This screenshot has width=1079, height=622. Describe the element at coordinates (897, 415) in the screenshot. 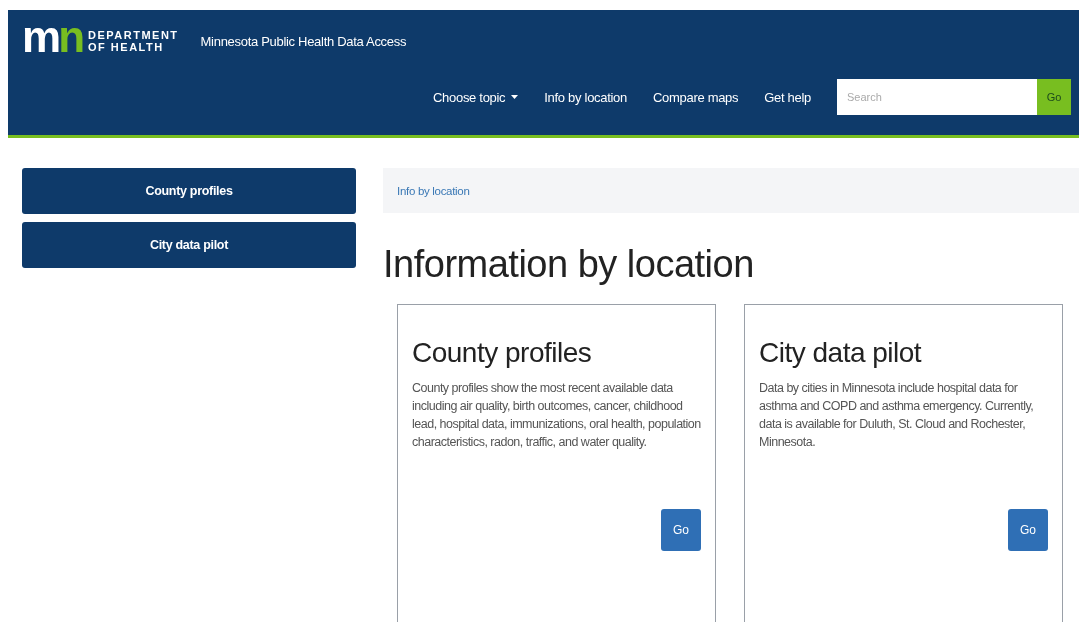

I see `card-text: Data by cities in Minnesota include hospital data for asthma and COPD and asthma emergency. Currently, data is available for Duluth, St. Cloud and Rochester, Minnesota.` at that location.